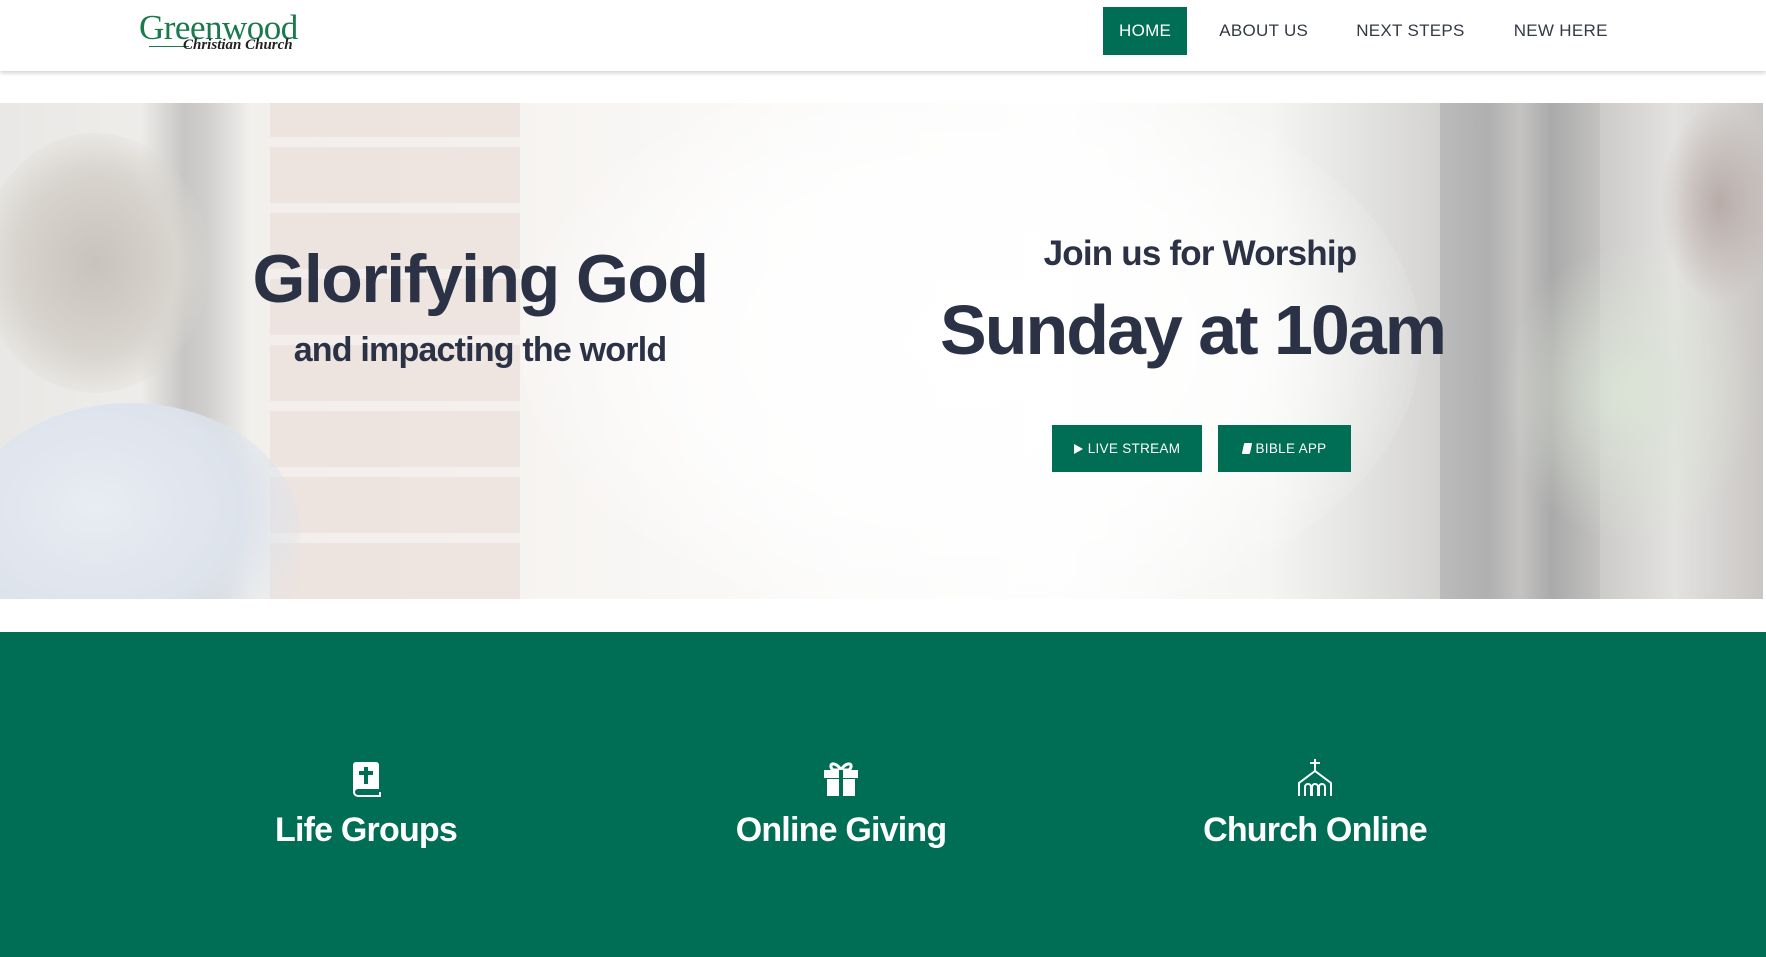 The width and height of the screenshot is (1766, 957). I want to click on bible-app-button: BIBLE APP, so click(1284, 448).